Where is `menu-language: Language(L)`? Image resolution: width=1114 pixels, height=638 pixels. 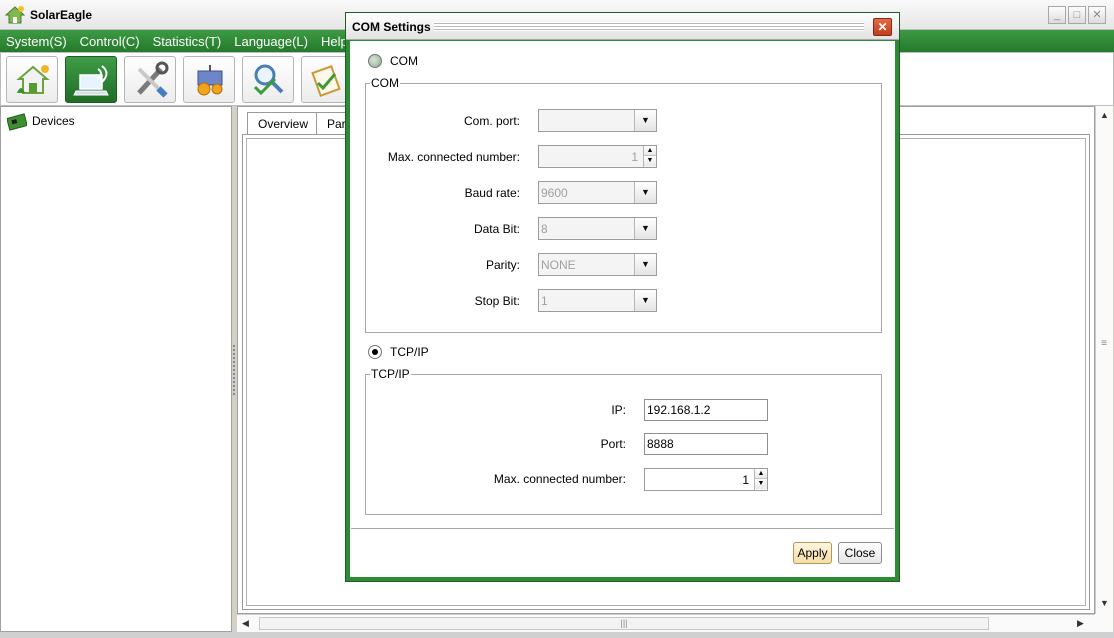 menu-language: Language(L) is located at coordinates (271, 41).